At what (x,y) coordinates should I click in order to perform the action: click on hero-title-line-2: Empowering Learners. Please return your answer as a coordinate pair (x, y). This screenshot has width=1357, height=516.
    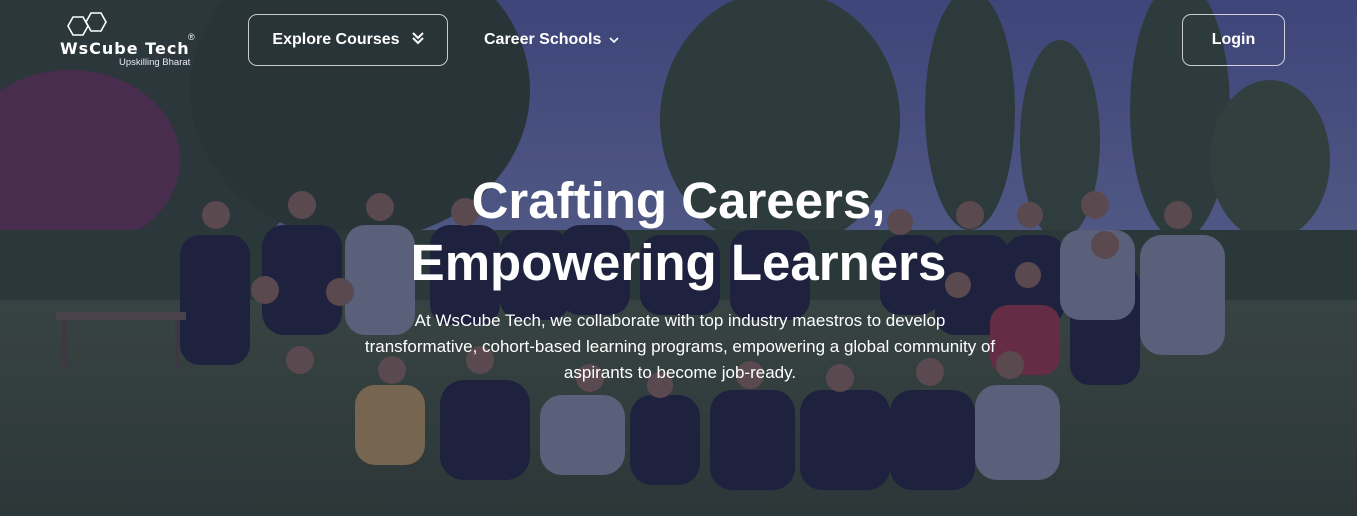
    Looking at the image, I should click on (678, 262).